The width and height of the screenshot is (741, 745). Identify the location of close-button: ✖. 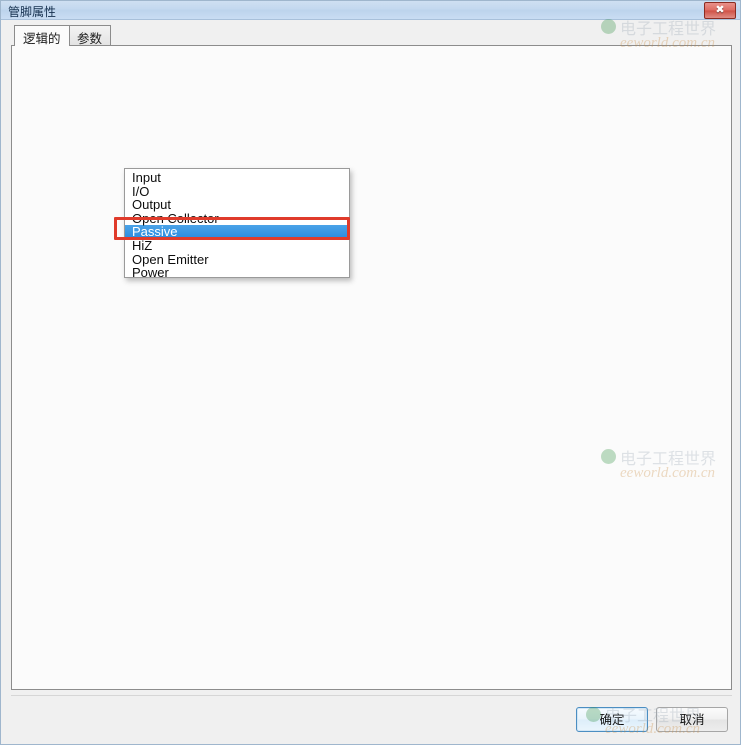
(720, 10).